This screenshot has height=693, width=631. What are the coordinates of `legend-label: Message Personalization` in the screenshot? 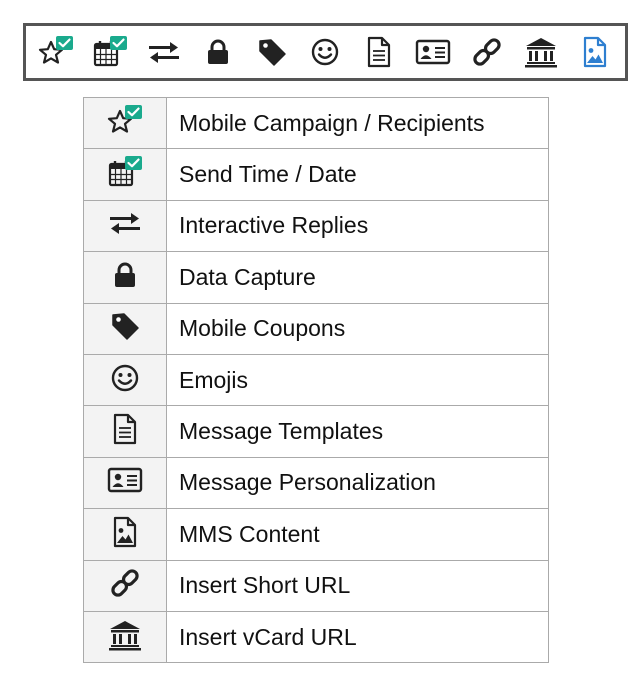 It's located at (357, 483).